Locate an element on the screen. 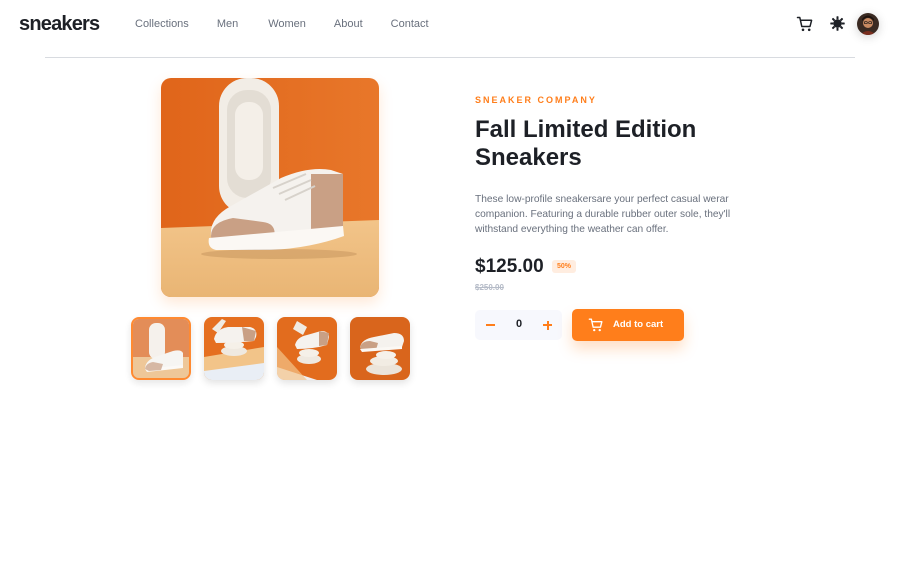  main-nav: Collections Men Women About Contact is located at coordinates (296, 24).